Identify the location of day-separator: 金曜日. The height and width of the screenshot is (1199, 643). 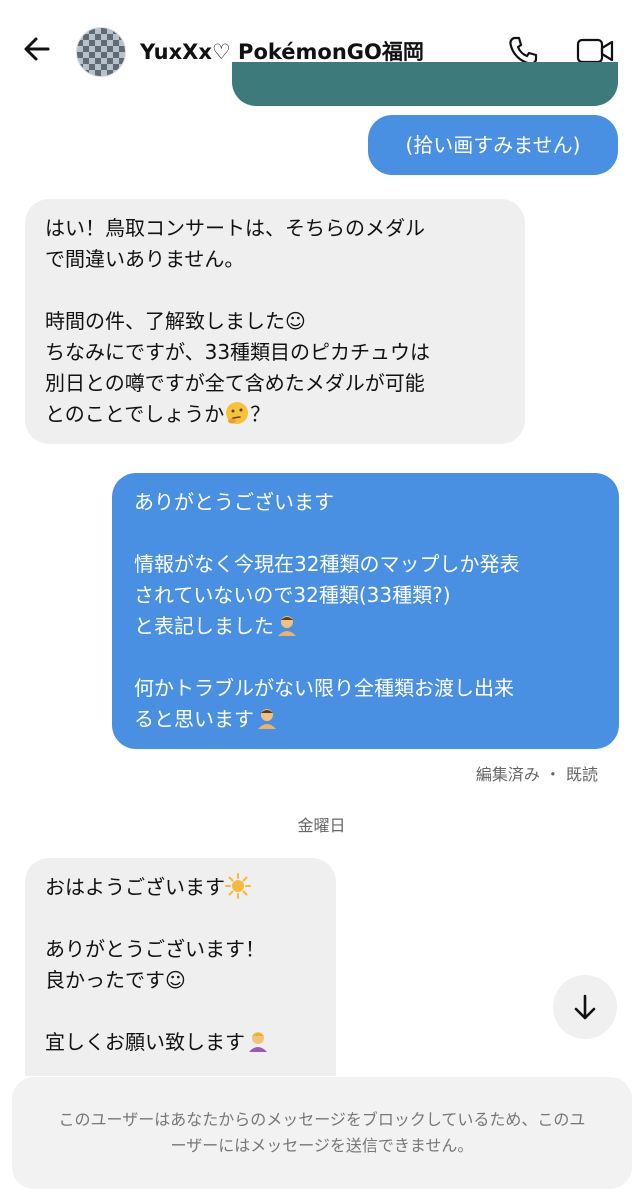
(321, 825).